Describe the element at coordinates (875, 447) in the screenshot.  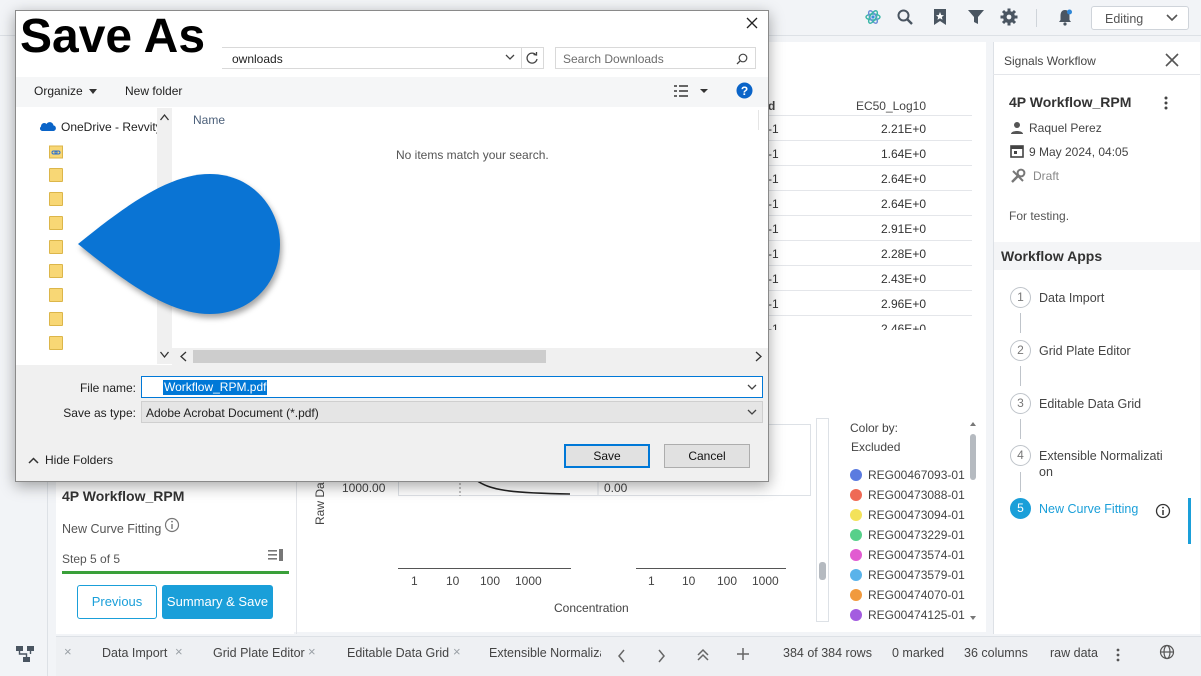
I see `color-by-value: Excluded` at that location.